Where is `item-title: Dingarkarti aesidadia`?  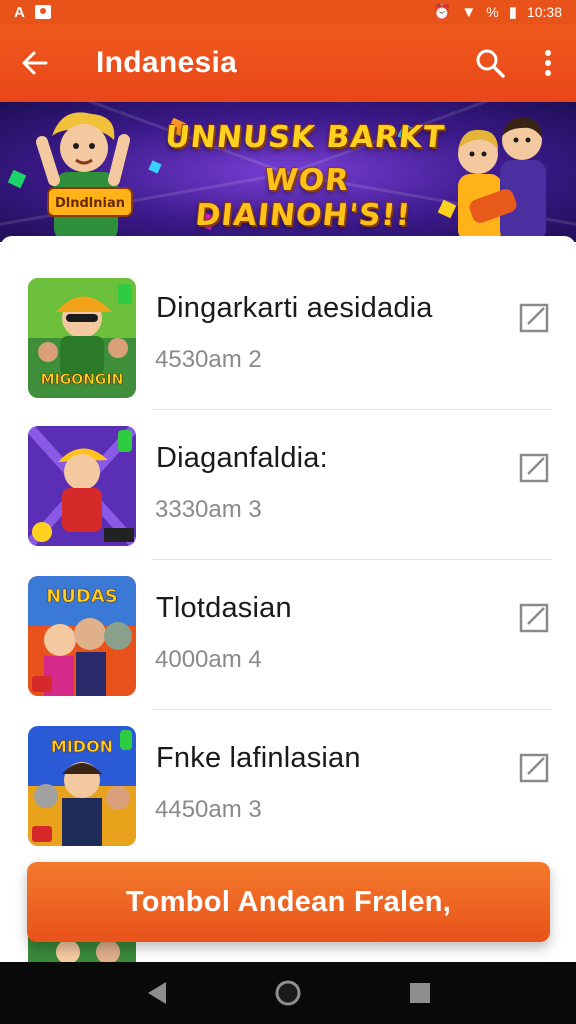 item-title: Dingarkarti aesidadia is located at coordinates (294, 308).